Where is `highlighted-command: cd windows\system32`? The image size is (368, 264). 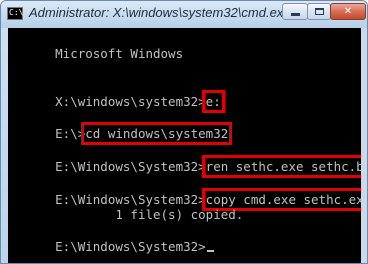
highlighted-command: cd windows\system32 is located at coordinates (157, 133).